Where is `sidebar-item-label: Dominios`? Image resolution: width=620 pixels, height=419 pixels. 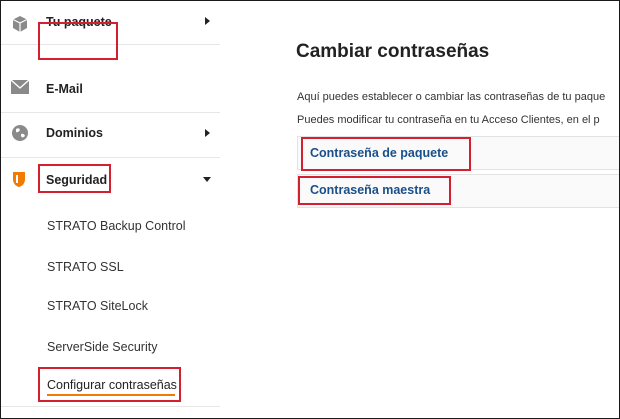 sidebar-item-label: Dominios is located at coordinates (74, 133).